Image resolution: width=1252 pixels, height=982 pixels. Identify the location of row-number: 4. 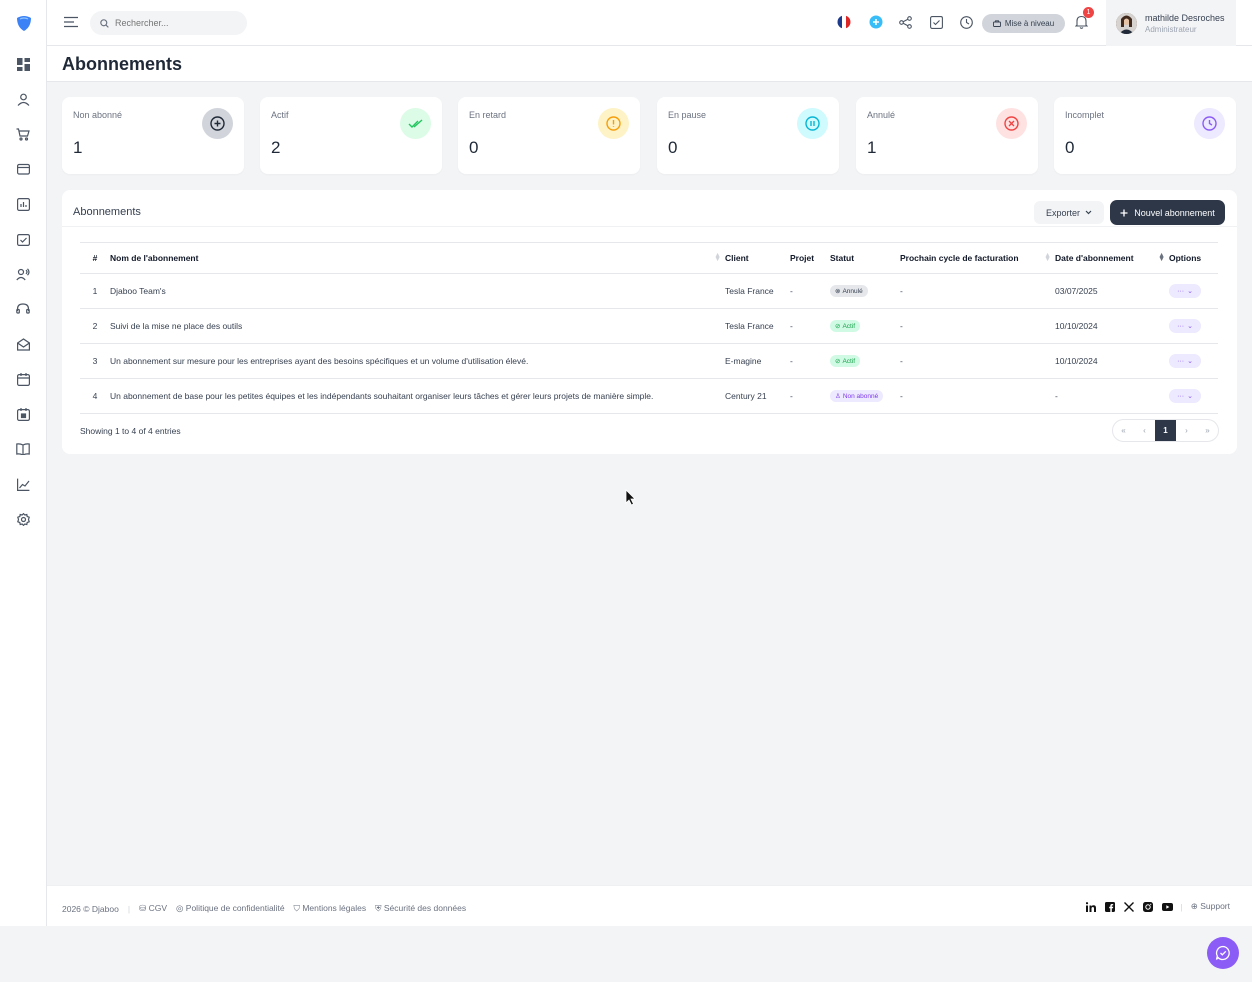
(95, 396).